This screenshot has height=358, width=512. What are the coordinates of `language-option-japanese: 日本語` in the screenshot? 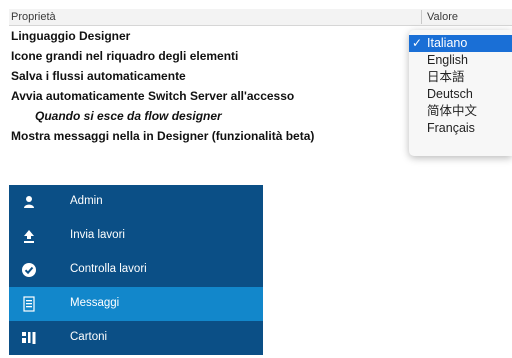 It's located at (460, 77).